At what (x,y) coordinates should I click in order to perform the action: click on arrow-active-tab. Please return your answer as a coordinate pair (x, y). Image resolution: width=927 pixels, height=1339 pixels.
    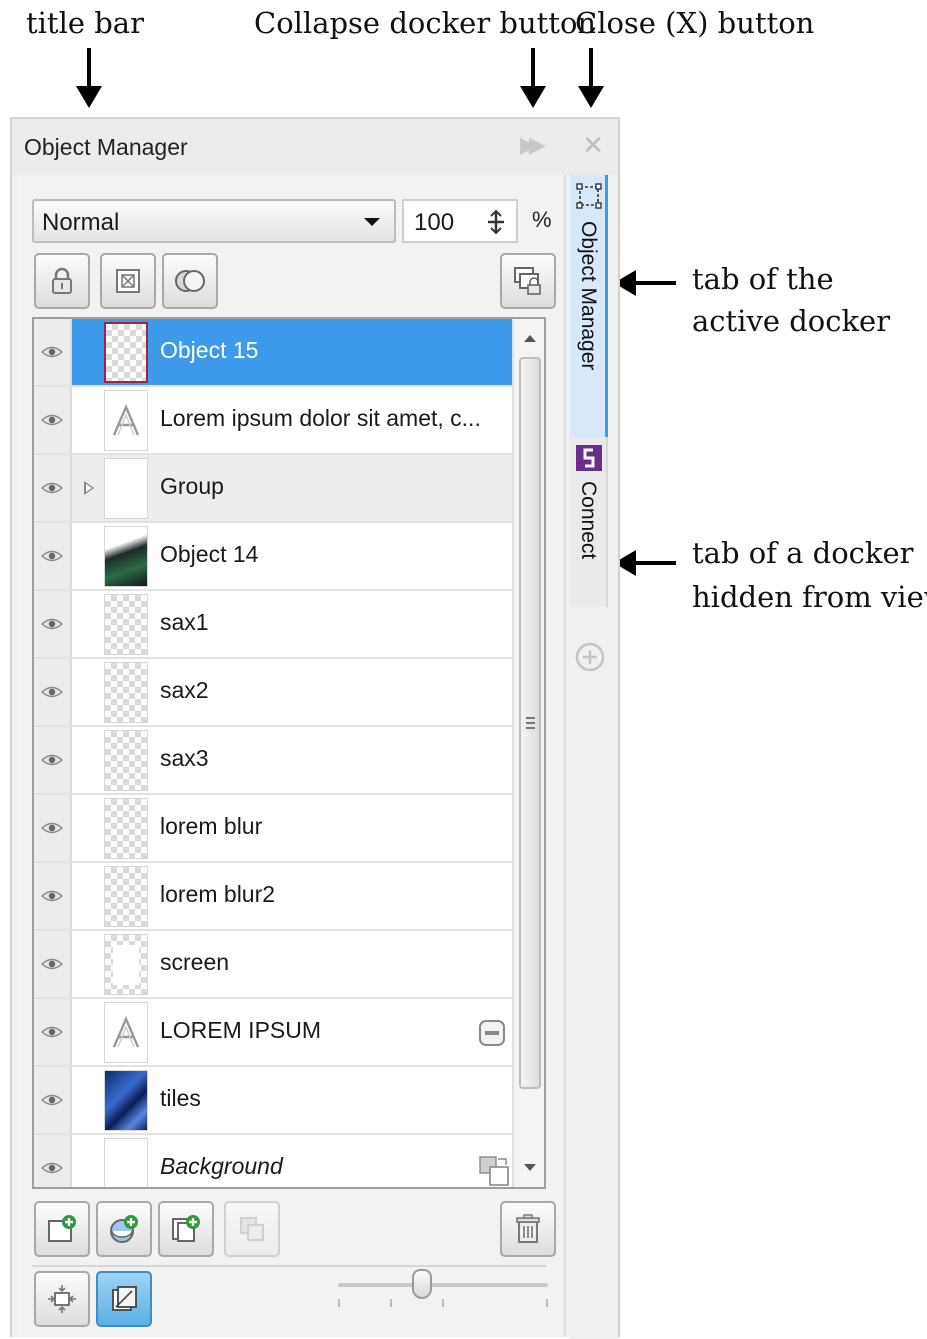
    Looking at the image, I should click on (645, 283).